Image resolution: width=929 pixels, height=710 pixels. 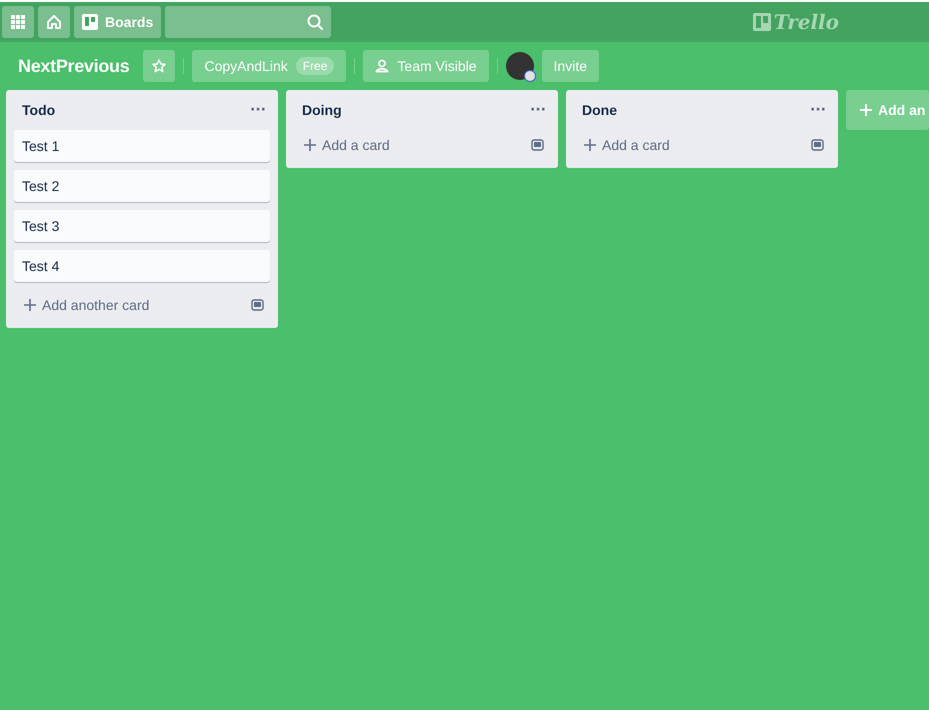 What do you see at coordinates (142, 226) in the screenshot?
I see `card: Test 3` at bounding box center [142, 226].